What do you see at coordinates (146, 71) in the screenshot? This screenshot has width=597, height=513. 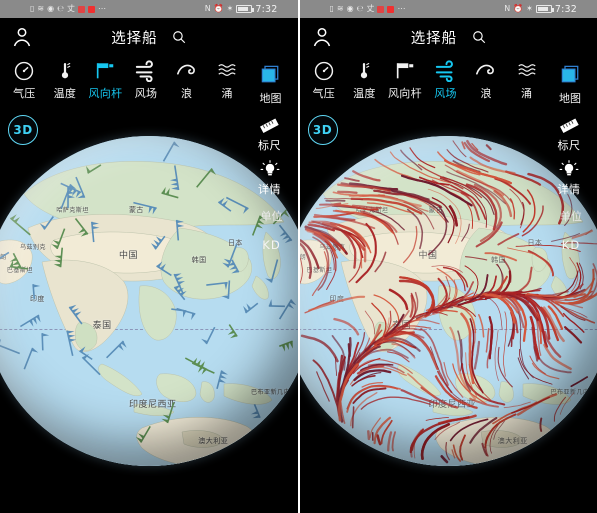 I see `wind-field-icon` at bounding box center [146, 71].